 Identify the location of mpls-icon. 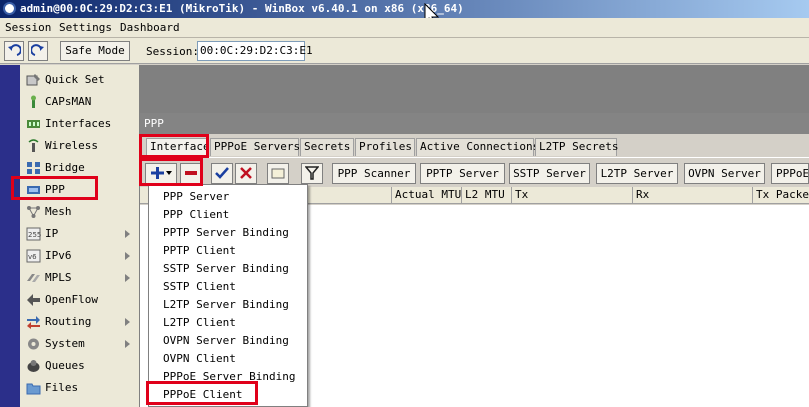
(33, 278).